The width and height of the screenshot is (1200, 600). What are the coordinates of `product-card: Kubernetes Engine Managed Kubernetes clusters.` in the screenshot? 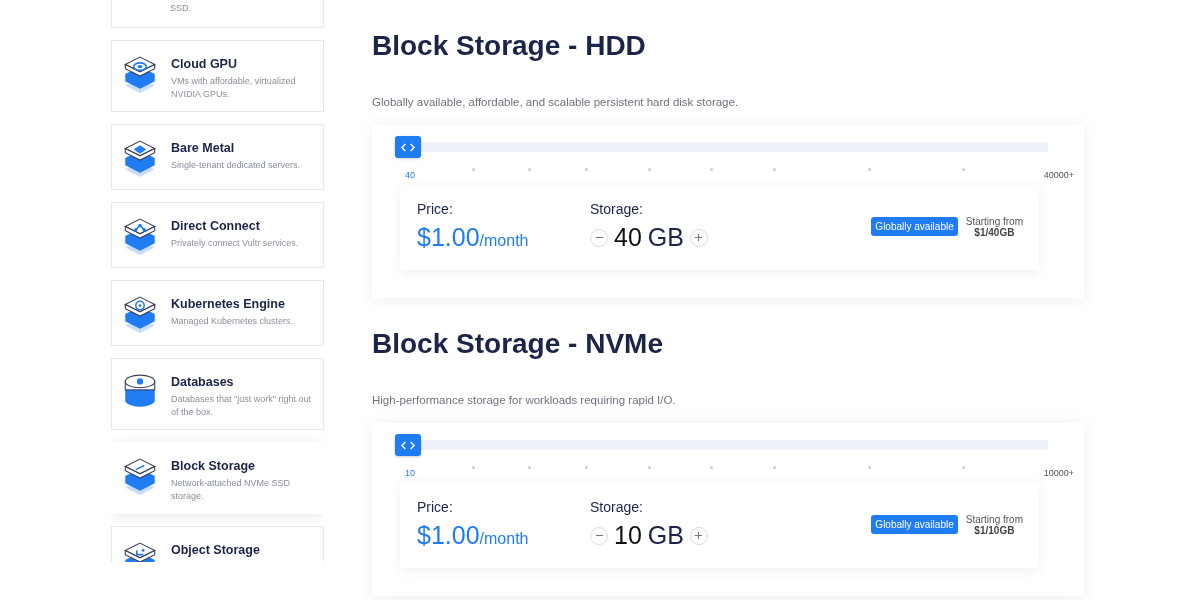 It's located at (217, 313).